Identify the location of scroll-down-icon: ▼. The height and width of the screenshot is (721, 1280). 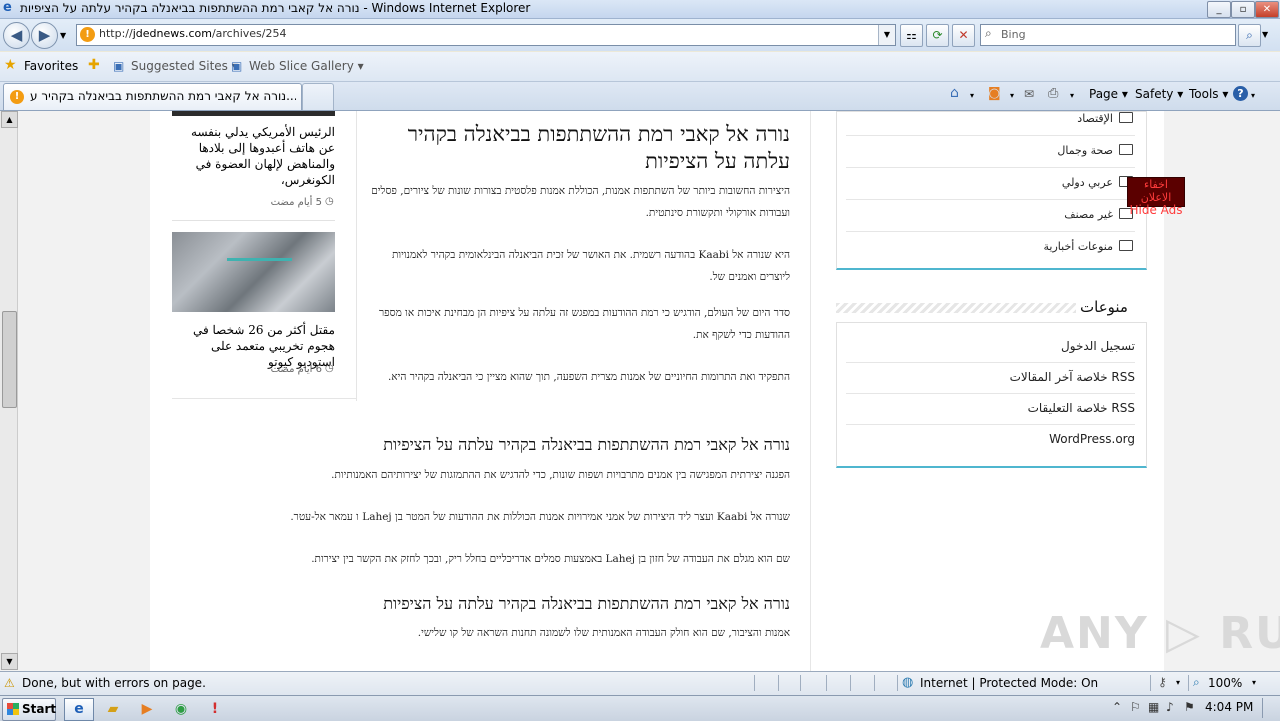
(9, 661).